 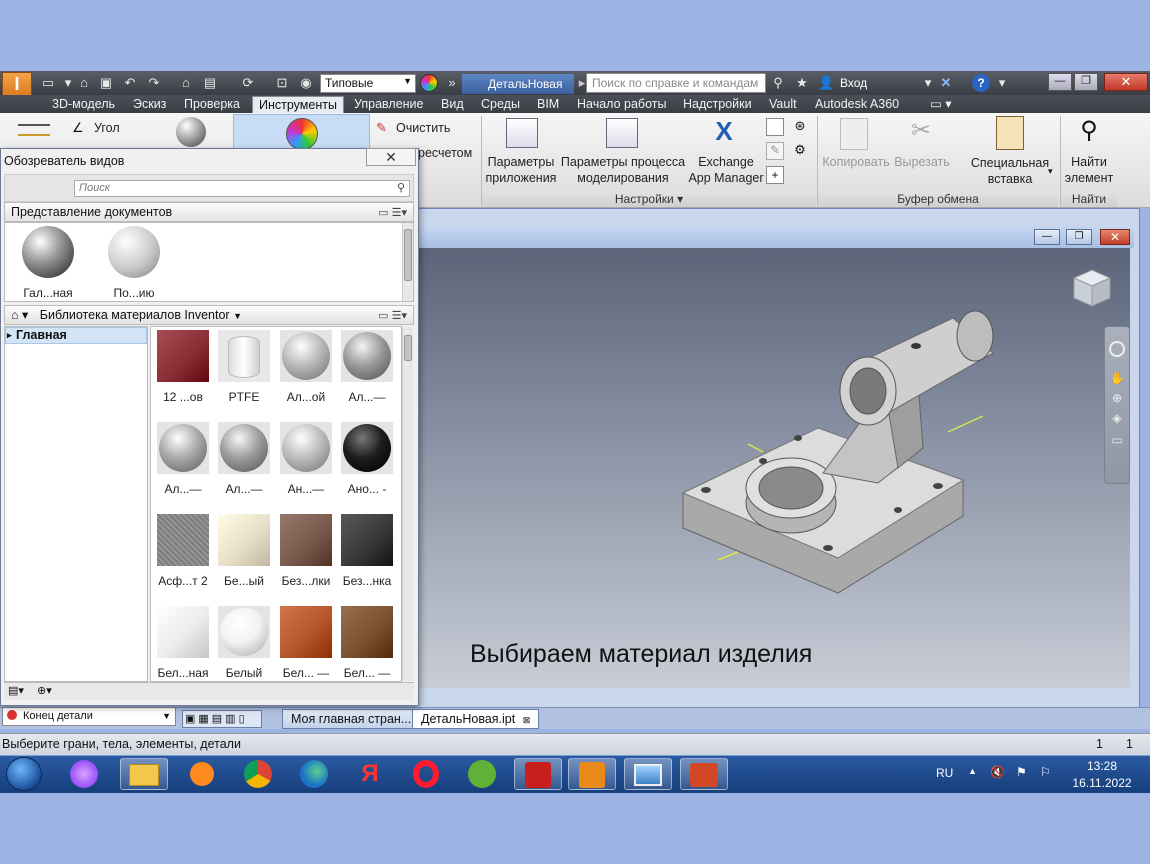 I want to click on help-icon: ?, so click(x=981, y=83).